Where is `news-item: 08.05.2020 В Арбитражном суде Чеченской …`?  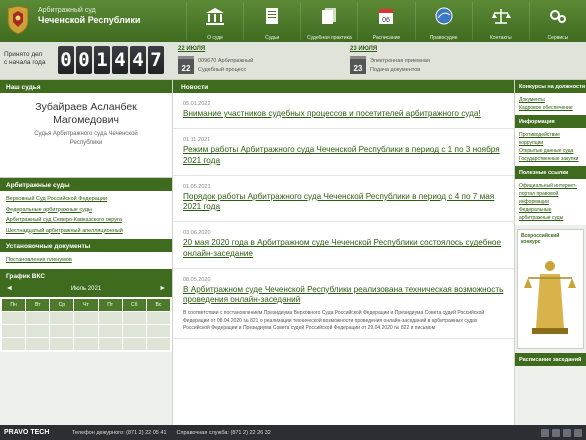 news-item: 08.05.2020 В Арбитражном суде Чеченской … is located at coordinates (343, 304).